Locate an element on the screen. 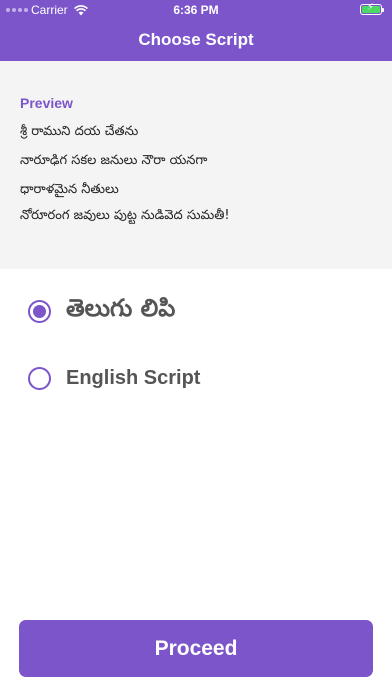 This screenshot has width=392, height=696. proceed-button: Proceed is located at coordinates (196, 648).